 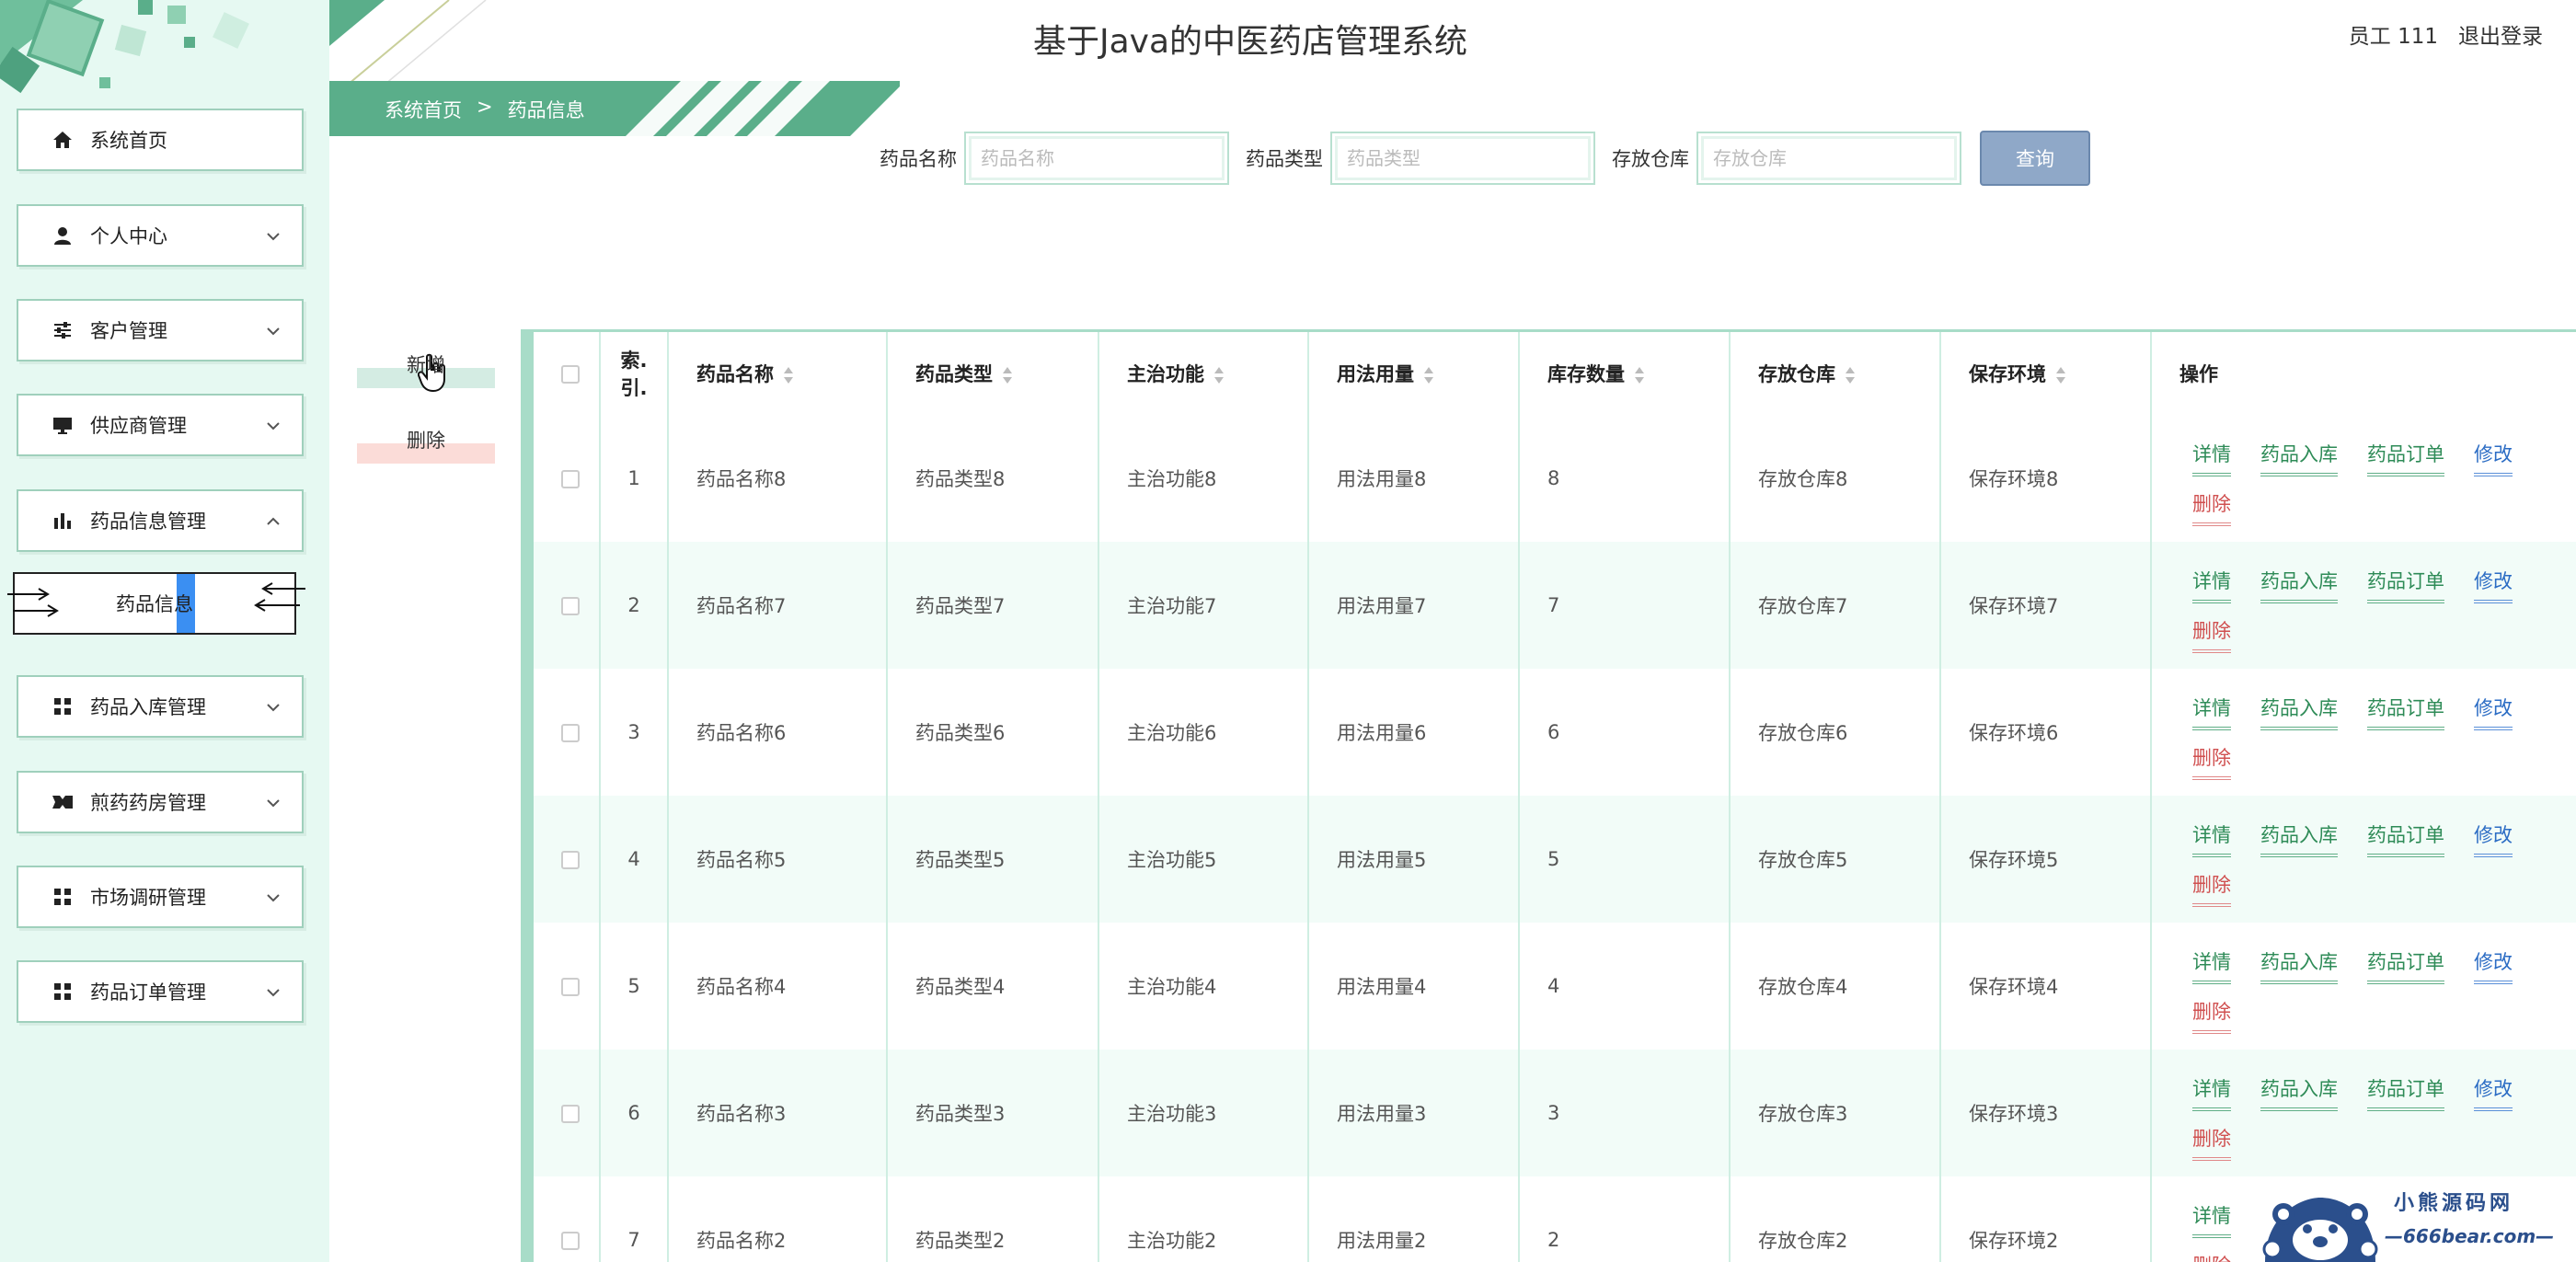 What do you see at coordinates (2046, 732) in the screenshot?
I see `cell-storage: 保存环境6` at bounding box center [2046, 732].